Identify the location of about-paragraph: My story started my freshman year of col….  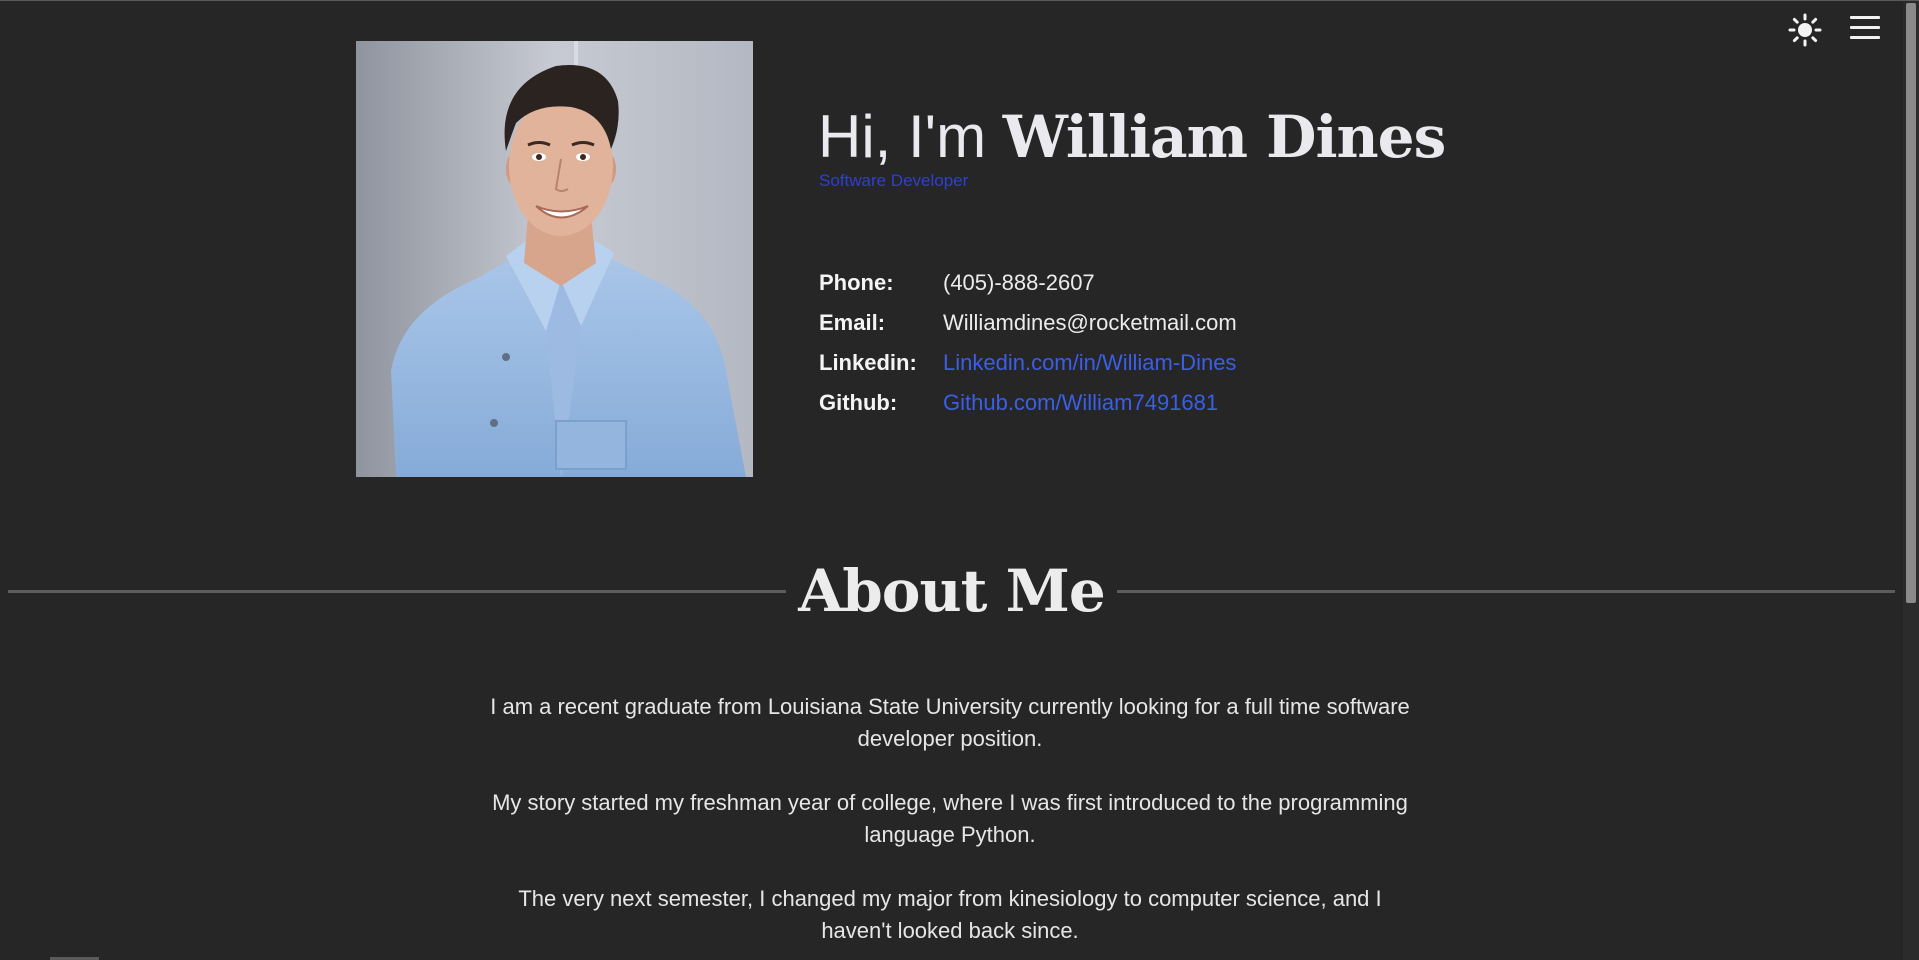
(950, 818).